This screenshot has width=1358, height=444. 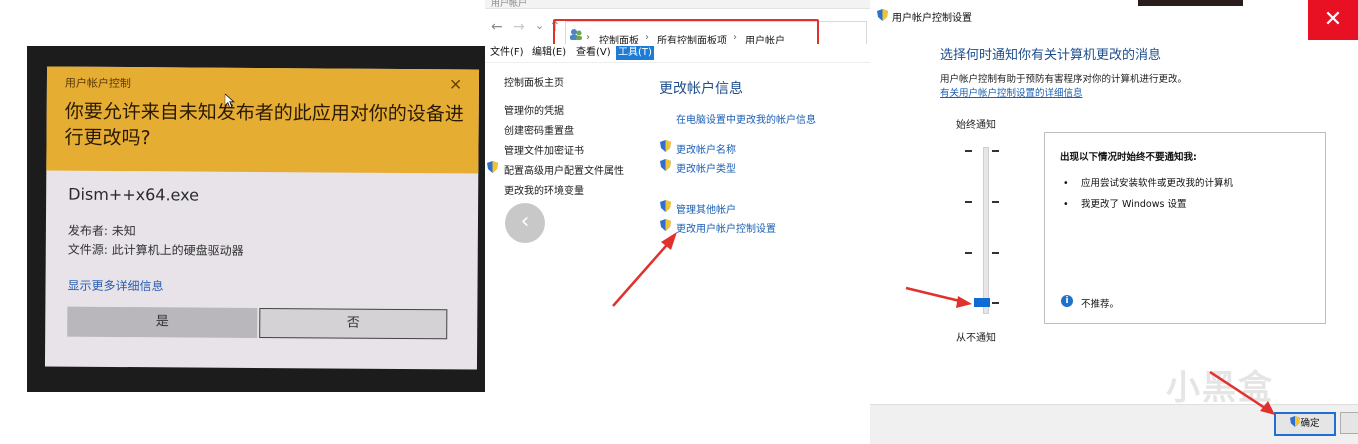 What do you see at coordinates (1090, 350) in the screenshot?
I see `annotation-arrows` at bounding box center [1090, 350].